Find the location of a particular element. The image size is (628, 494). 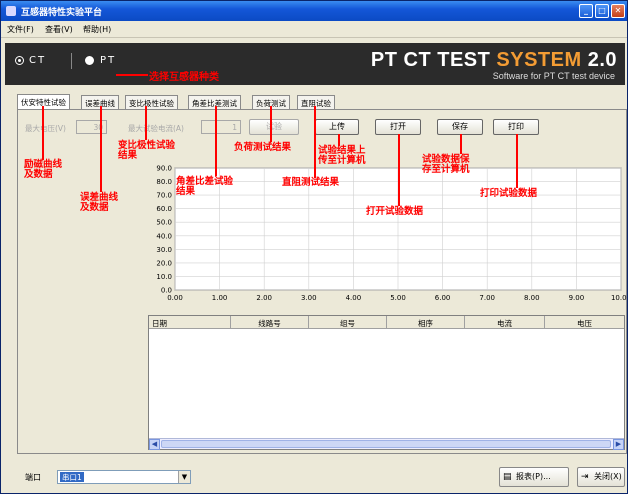

callout-angle-ratio: 角差比差试验 结果 is located at coordinates (204, 187).